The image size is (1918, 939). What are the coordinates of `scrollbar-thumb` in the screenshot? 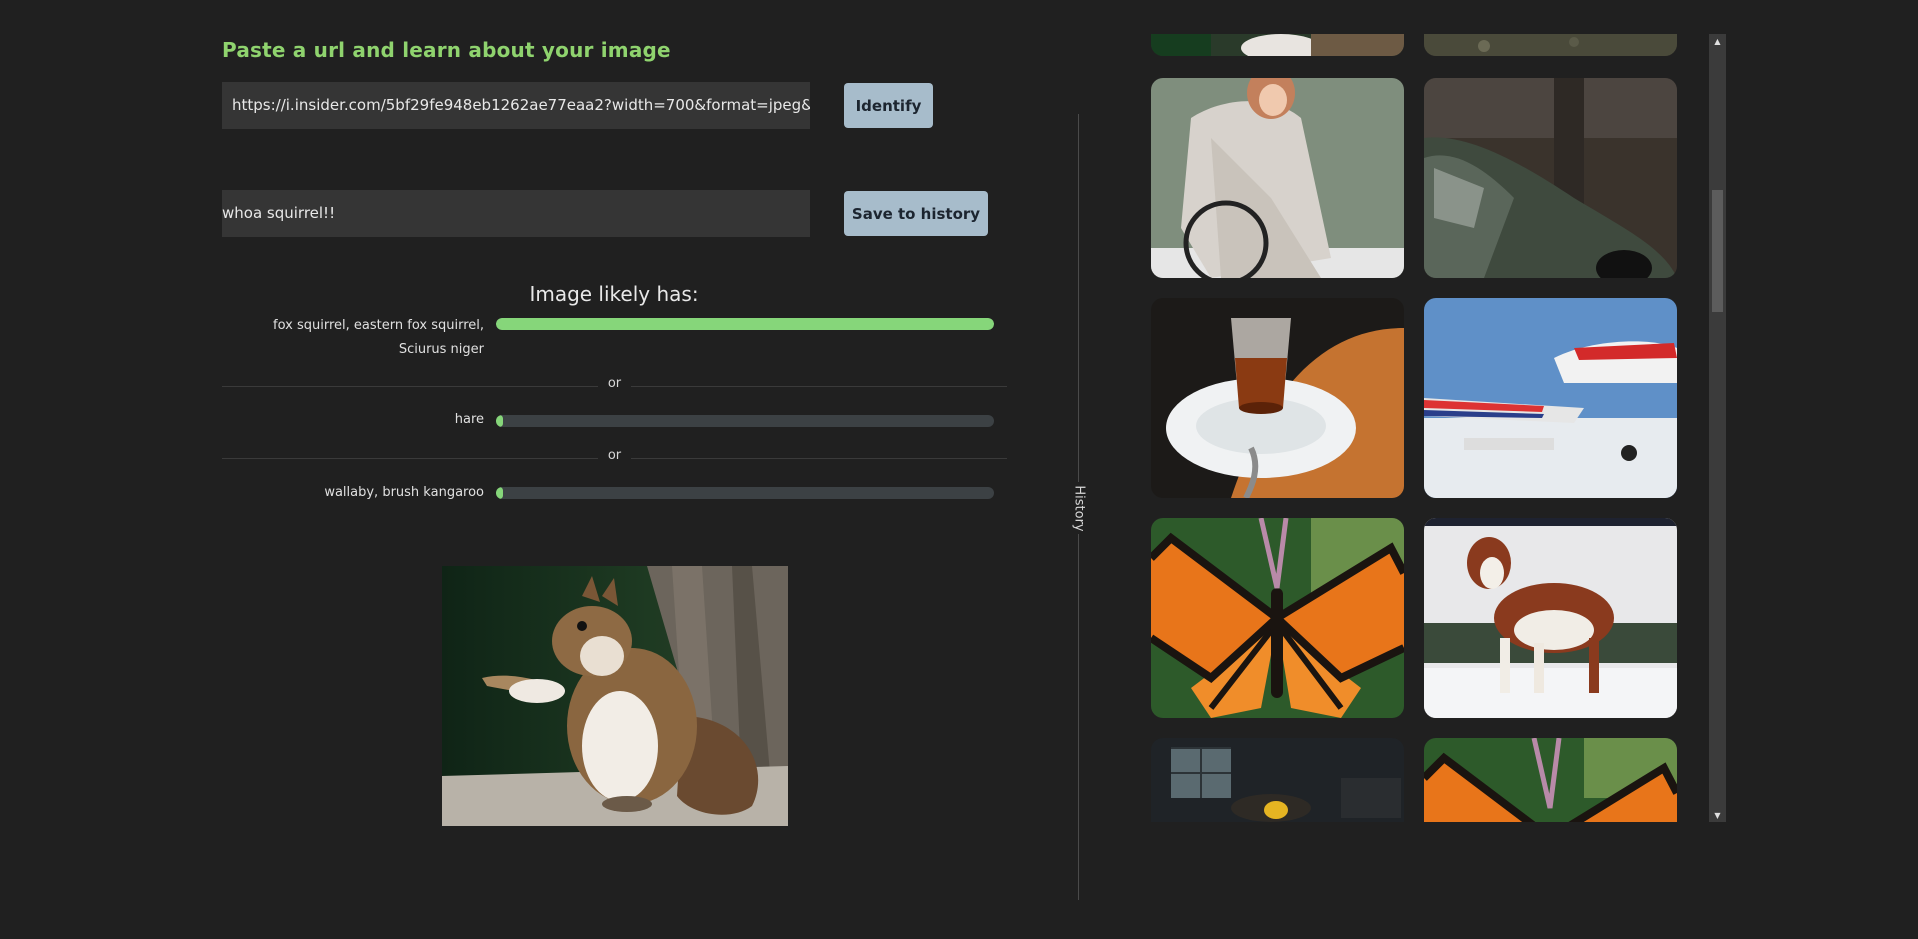 It's located at (1717, 251).